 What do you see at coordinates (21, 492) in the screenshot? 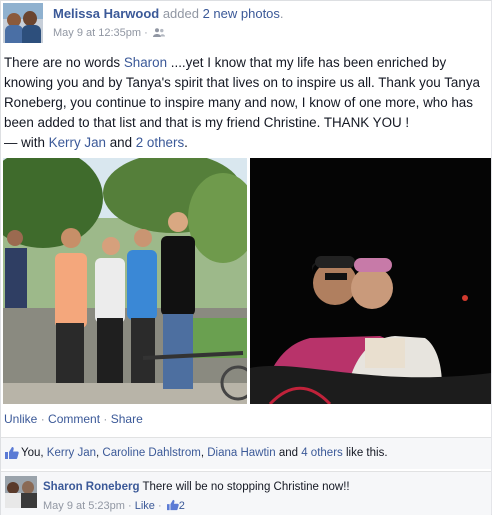
I see `commenter-avatar` at bounding box center [21, 492].